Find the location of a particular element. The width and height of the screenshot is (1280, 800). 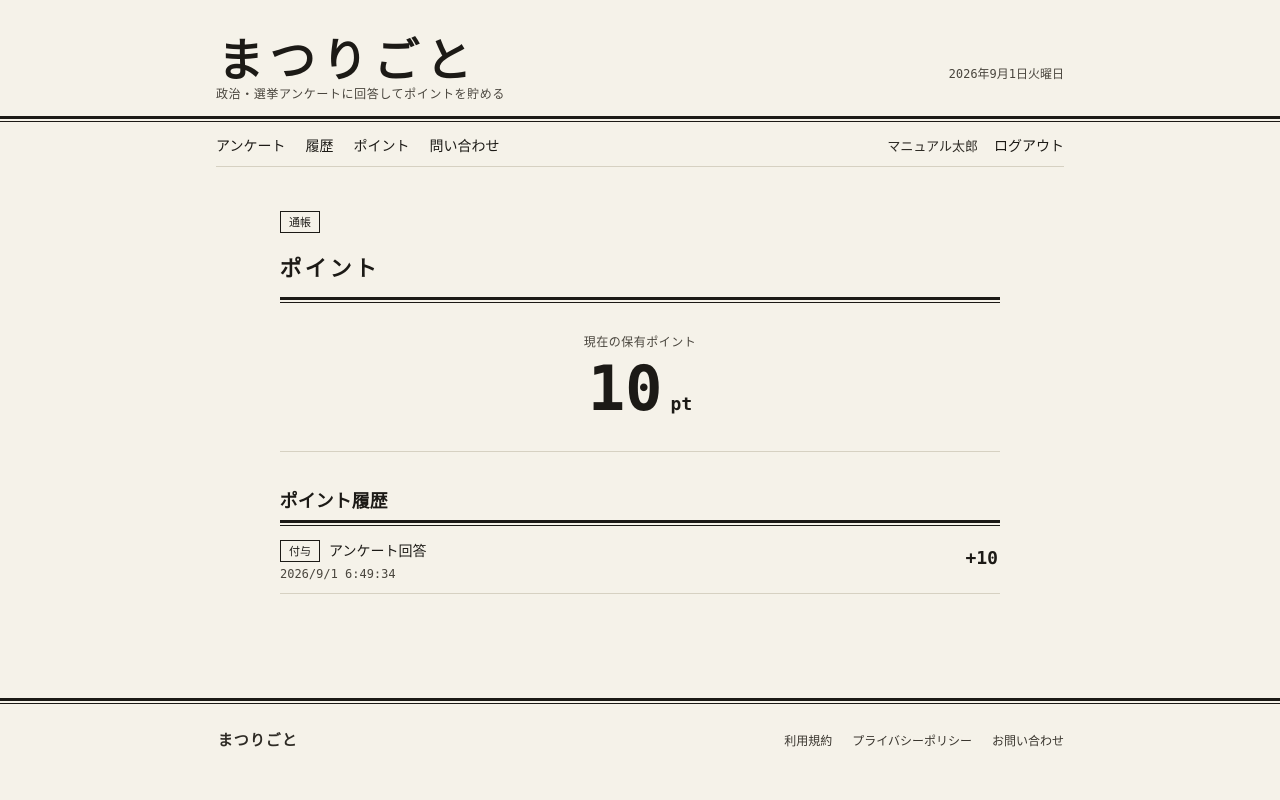

history-row-amount: +10 is located at coordinates (981, 558).